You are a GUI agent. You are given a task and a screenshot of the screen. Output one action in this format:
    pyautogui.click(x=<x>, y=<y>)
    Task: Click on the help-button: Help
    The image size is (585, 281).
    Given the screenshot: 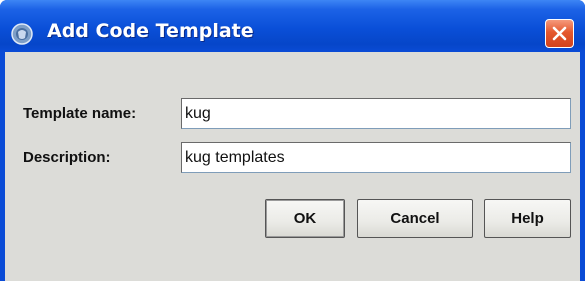 What is the action you would take?
    pyautogui.click(x=527, y=218)
    